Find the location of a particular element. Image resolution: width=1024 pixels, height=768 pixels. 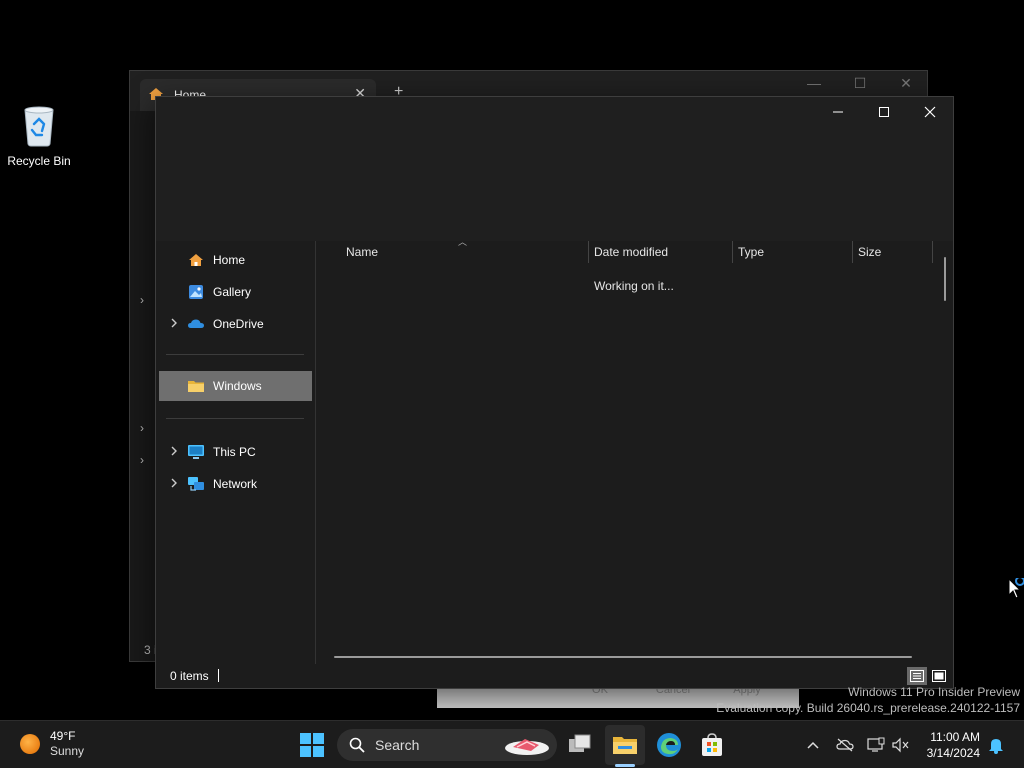

background-window-controls: — ☐ ✕ is located at coordinates (860, 83).